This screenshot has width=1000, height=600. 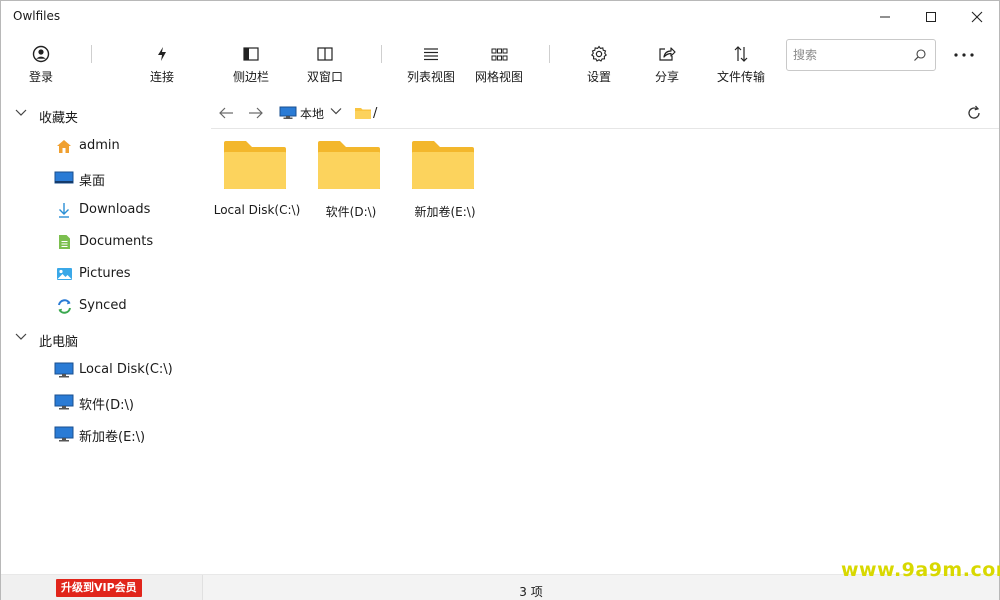 I want to click on sidebar-item-desktop: 桌面, so click(x=121, y=178).